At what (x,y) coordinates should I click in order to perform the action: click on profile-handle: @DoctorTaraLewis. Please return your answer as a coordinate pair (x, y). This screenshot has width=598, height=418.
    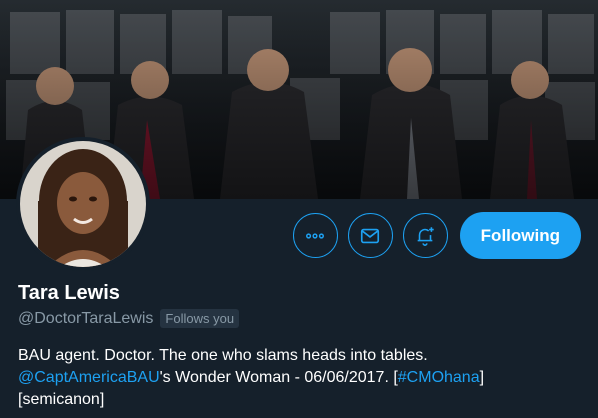
    Looking at the image, I should click on (86, 318).